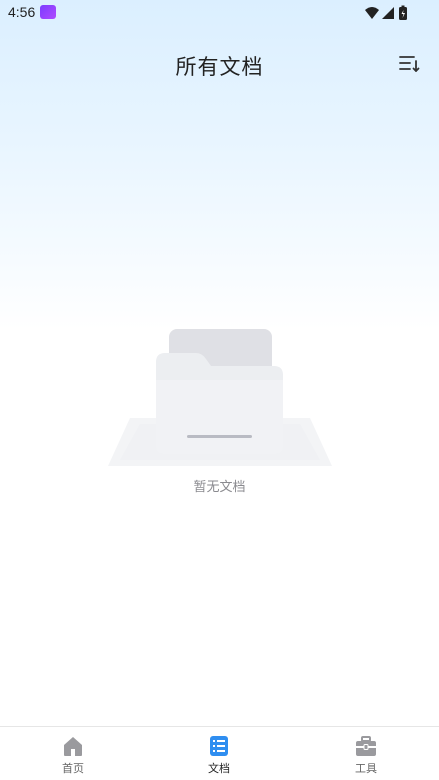  Describe the element at coordinates (219, 768) in the screenshot. I see `nav-label-documents: 文档` at that location.